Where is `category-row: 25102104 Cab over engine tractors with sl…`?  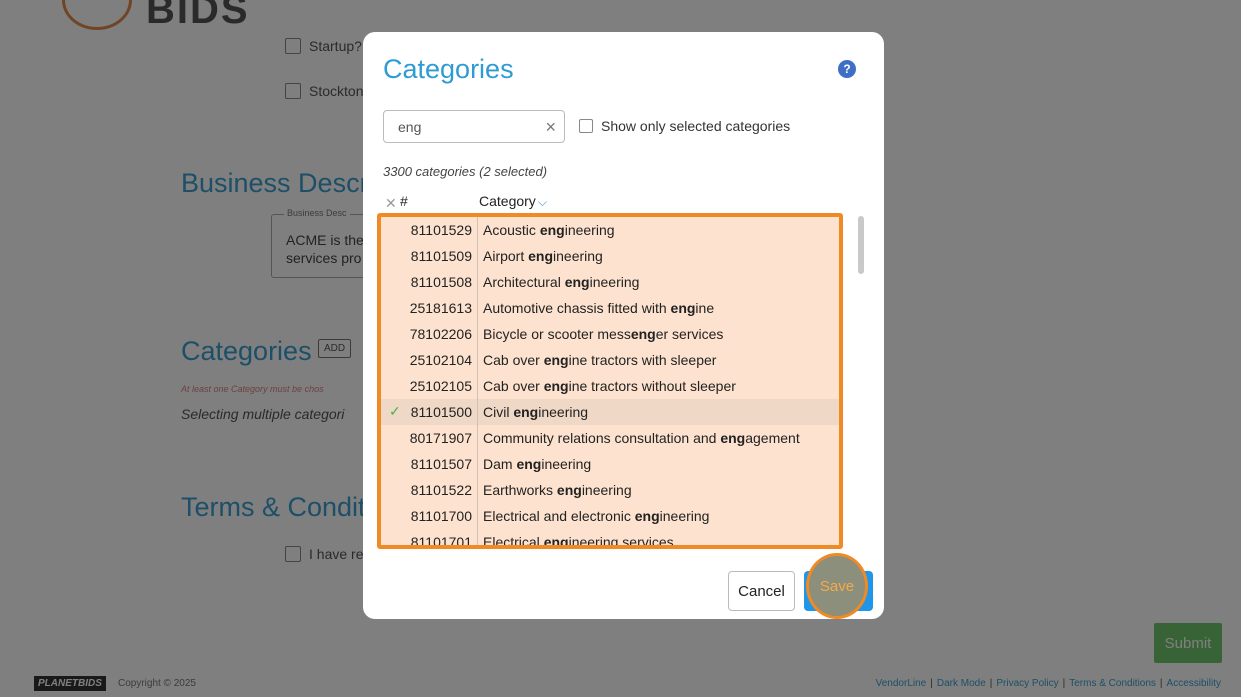
category-row: 25102104 Cab over engine tractors with sl… is located at coordinates (610, 360).